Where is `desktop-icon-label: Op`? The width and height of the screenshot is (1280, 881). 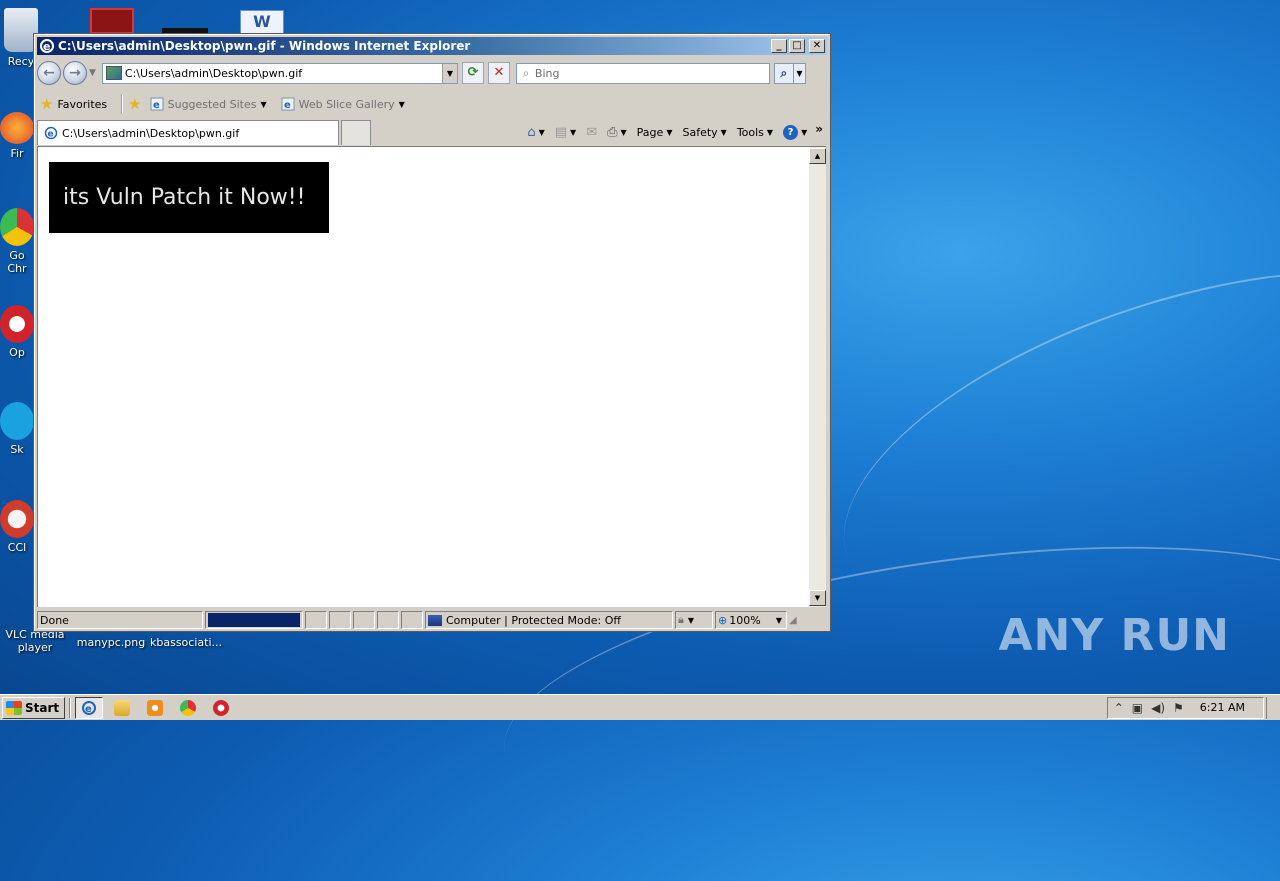
desktop-icon-label: Op is located at coordinates (17, 352).